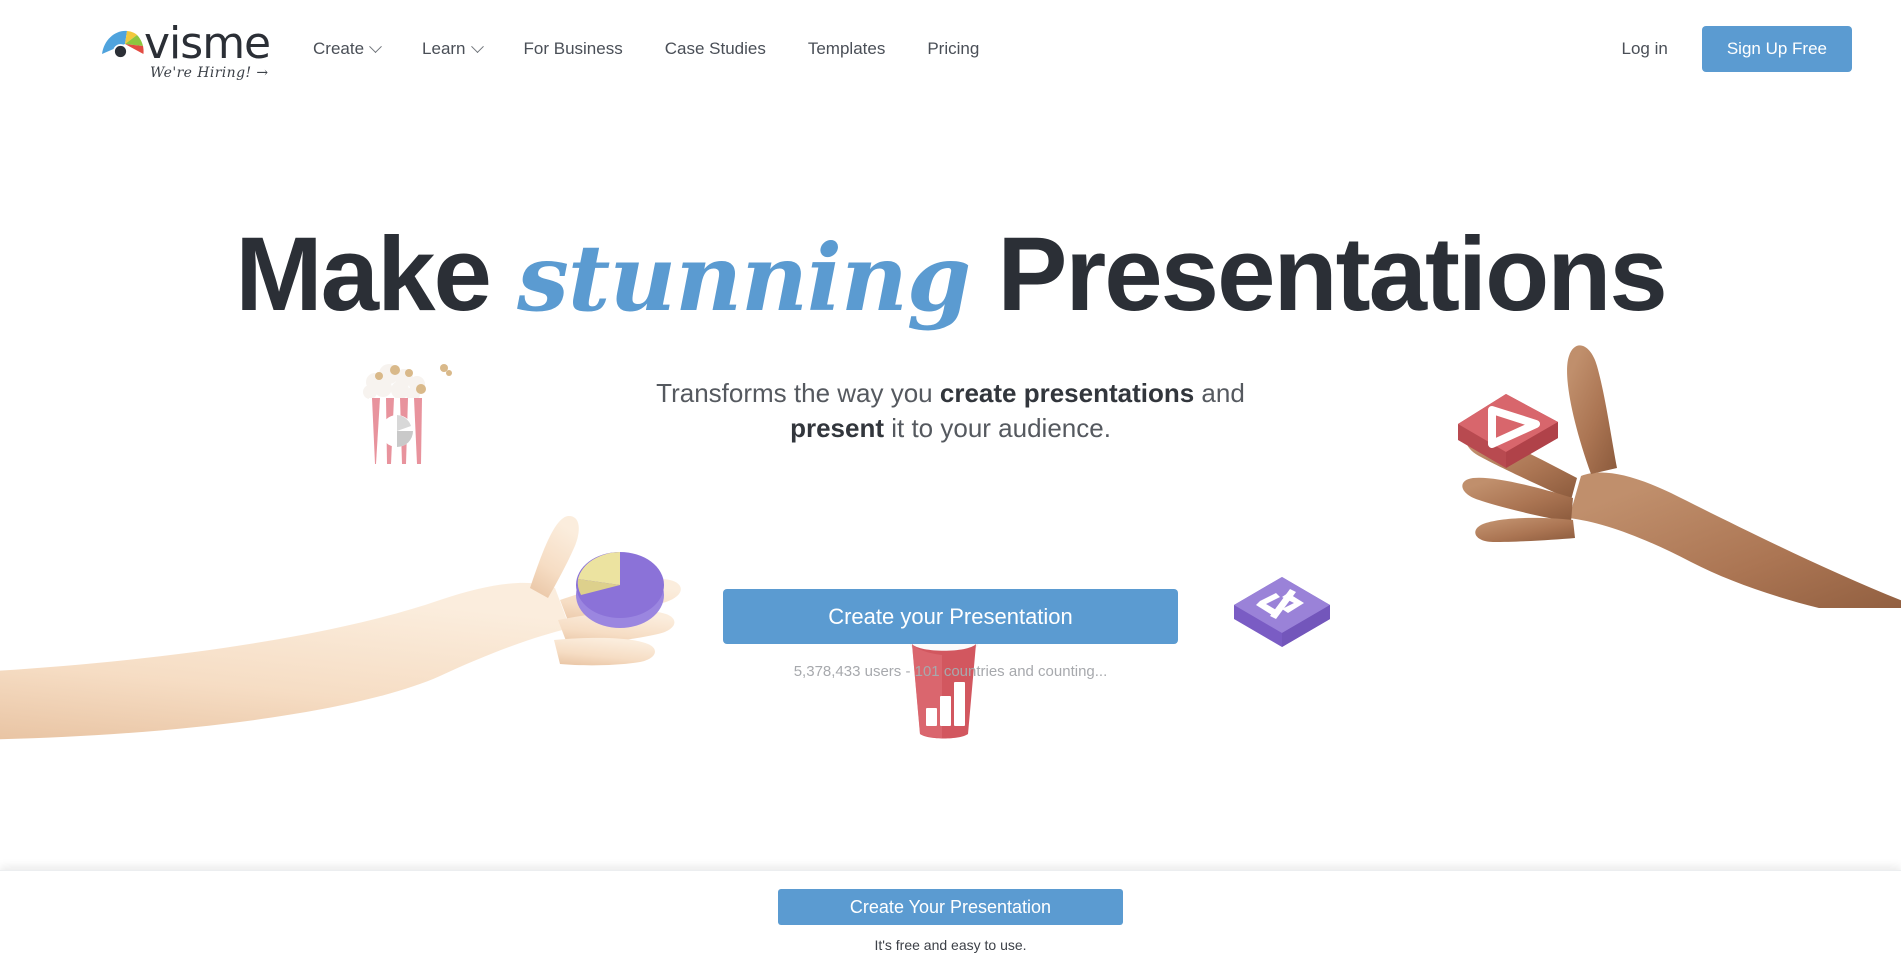 The image size is (1901, 964). Describe the element at coordinates (444, 48) in the screenshot. I see `nav-label: Learn` at that location.